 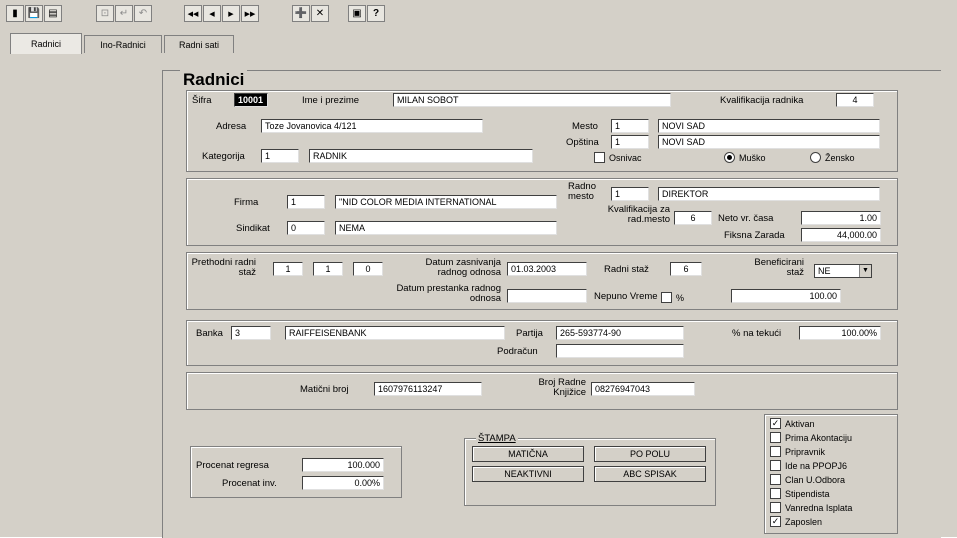 What do you see at coordinates (811, 437) in the screenshot?
I see `prima-akontaciju-checkbox: Prima Akontaciju` at bounding box center [811, 437].